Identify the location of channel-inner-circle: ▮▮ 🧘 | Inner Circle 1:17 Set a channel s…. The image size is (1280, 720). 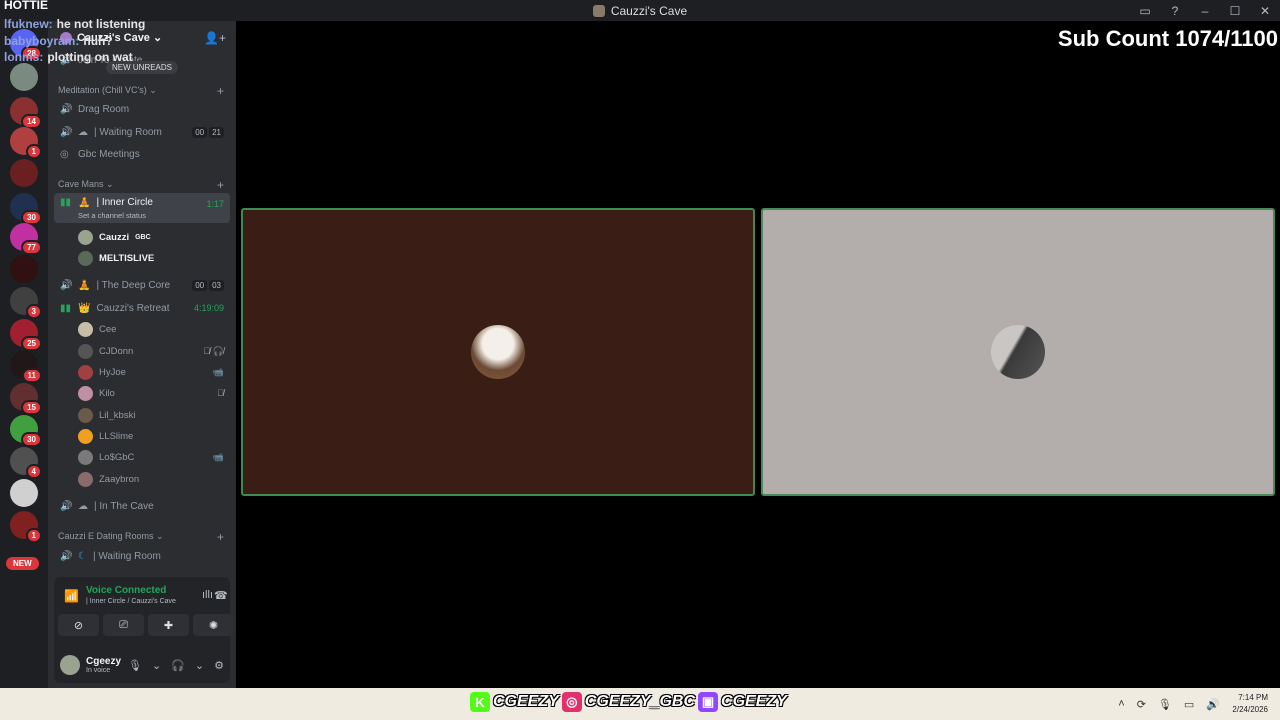
(142, 208).